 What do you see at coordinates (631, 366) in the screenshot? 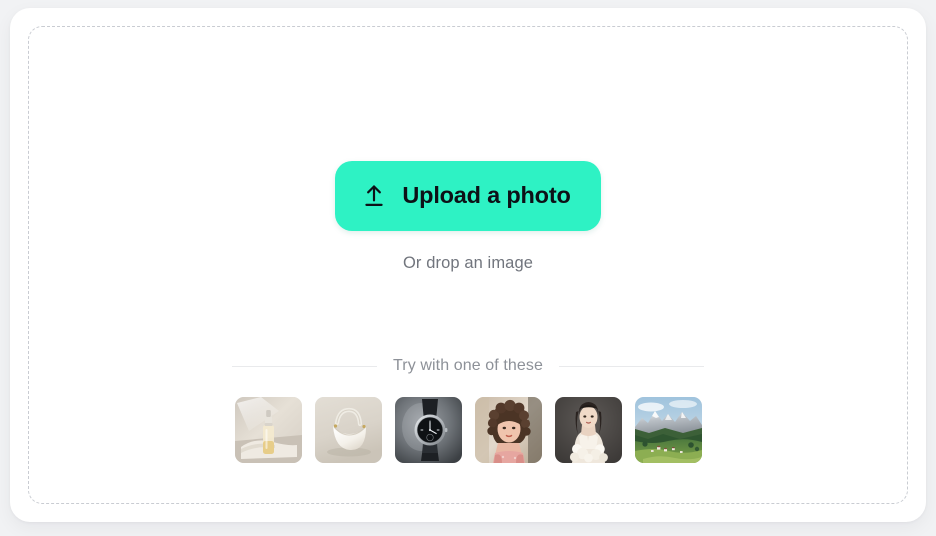
I see `divider-rule-right` at bounding box center [631, 366].